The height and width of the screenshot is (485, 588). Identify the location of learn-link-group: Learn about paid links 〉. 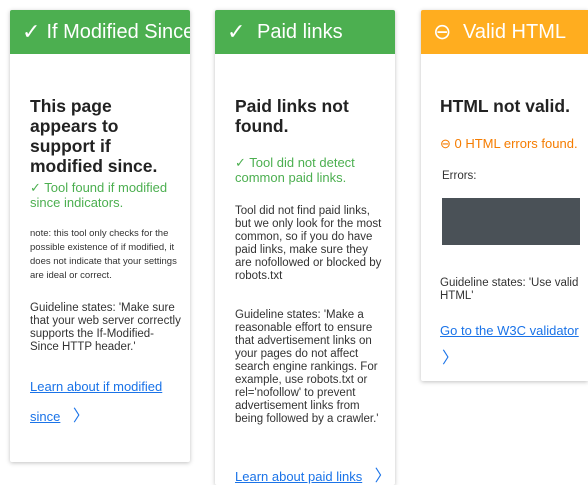
(315, 473).